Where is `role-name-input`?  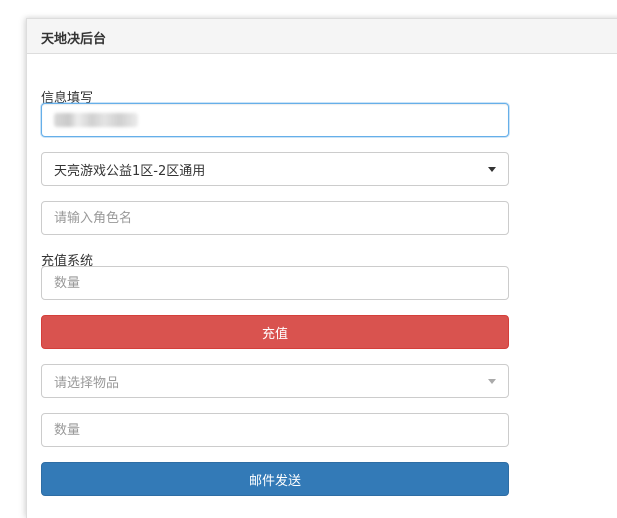
role-name-input is located at coordinates (275, 218).